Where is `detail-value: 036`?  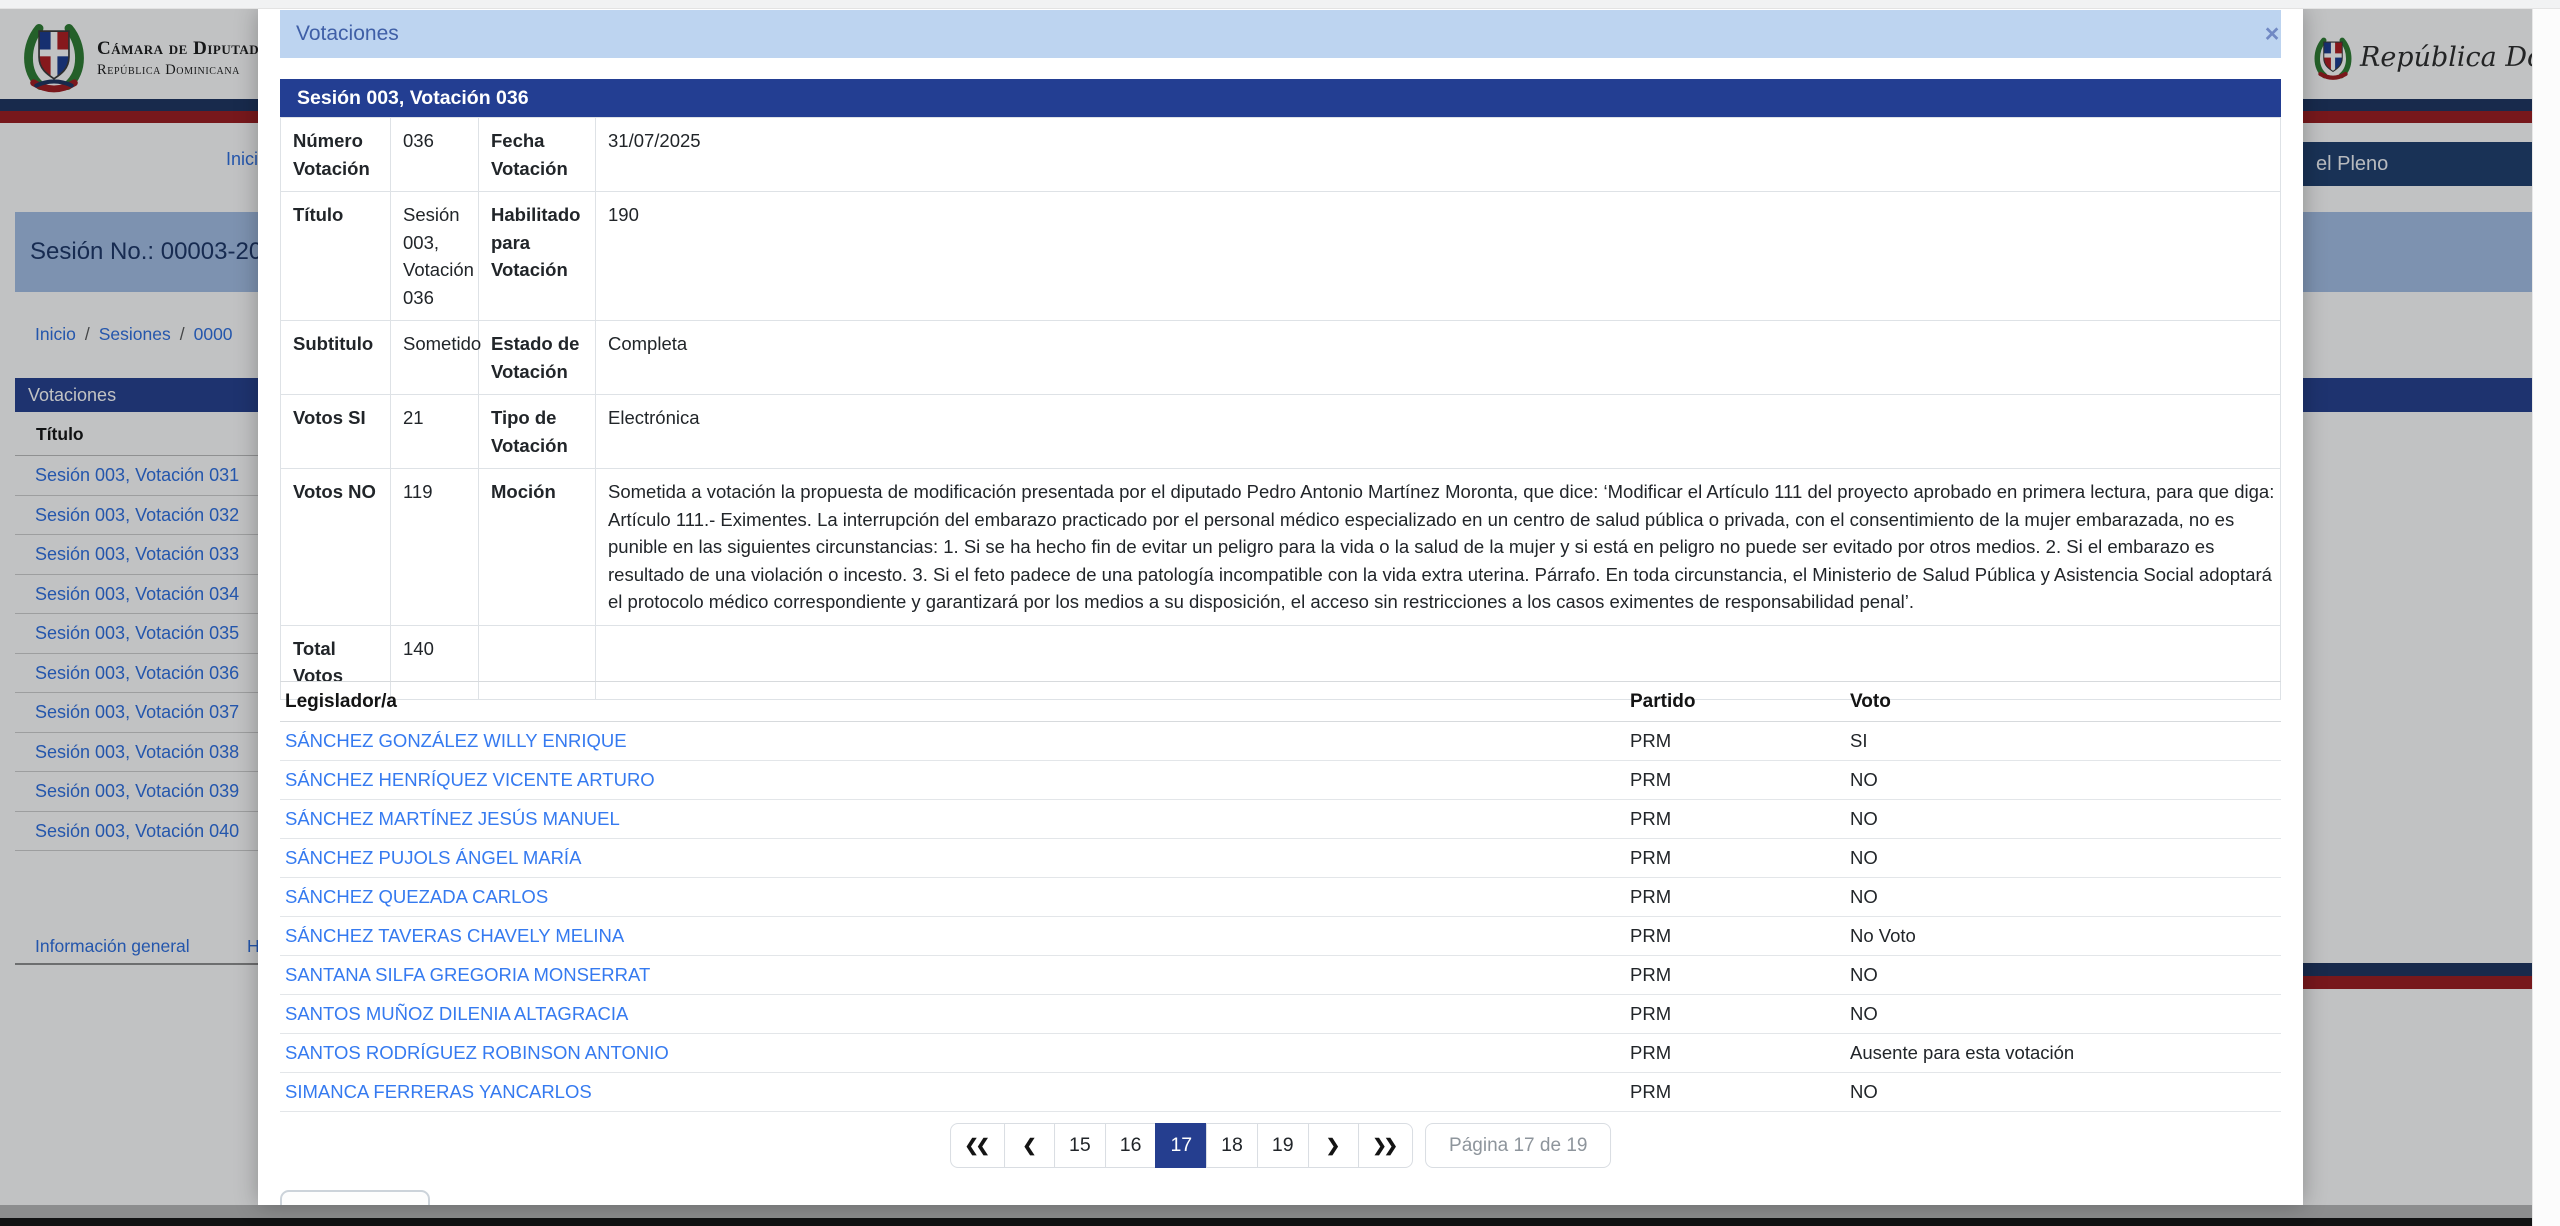 detail-value: 036 is located at coordinates (434, 154).